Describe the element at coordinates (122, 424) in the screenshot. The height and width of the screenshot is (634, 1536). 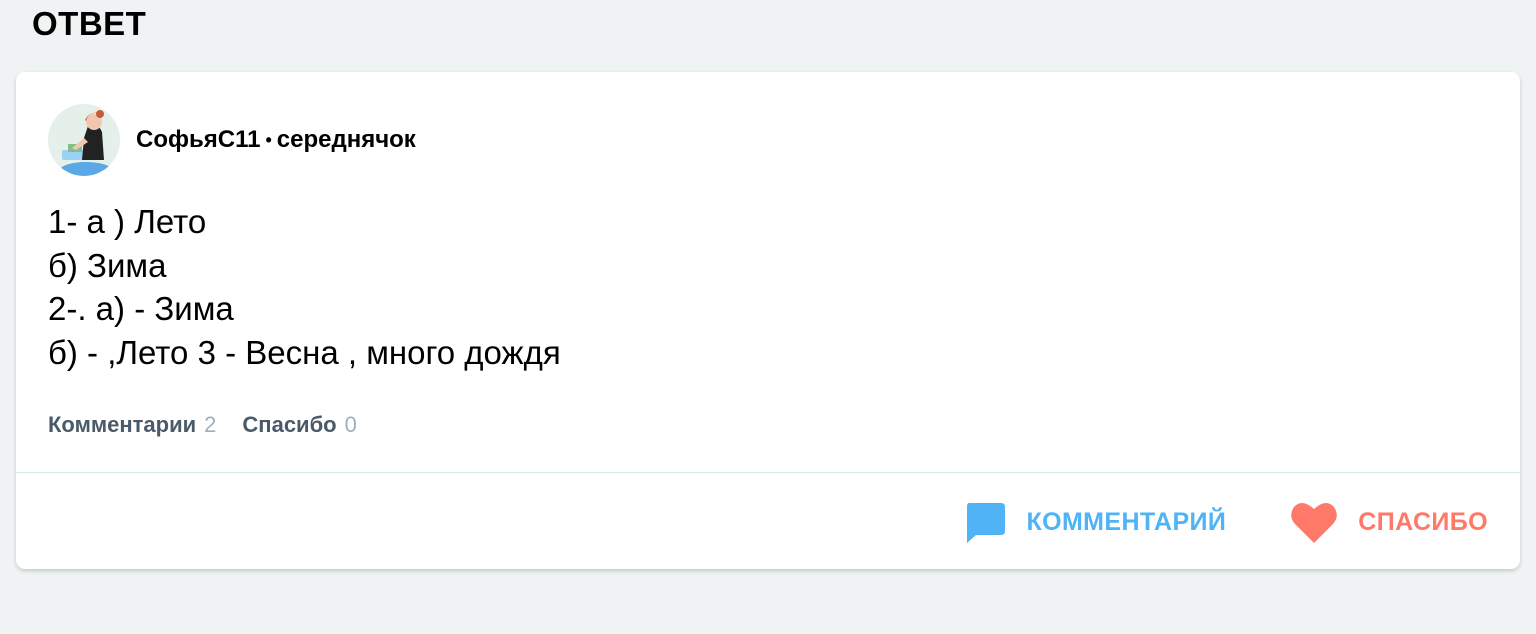
I see `comments-stat-label: Комментарии` at that location.